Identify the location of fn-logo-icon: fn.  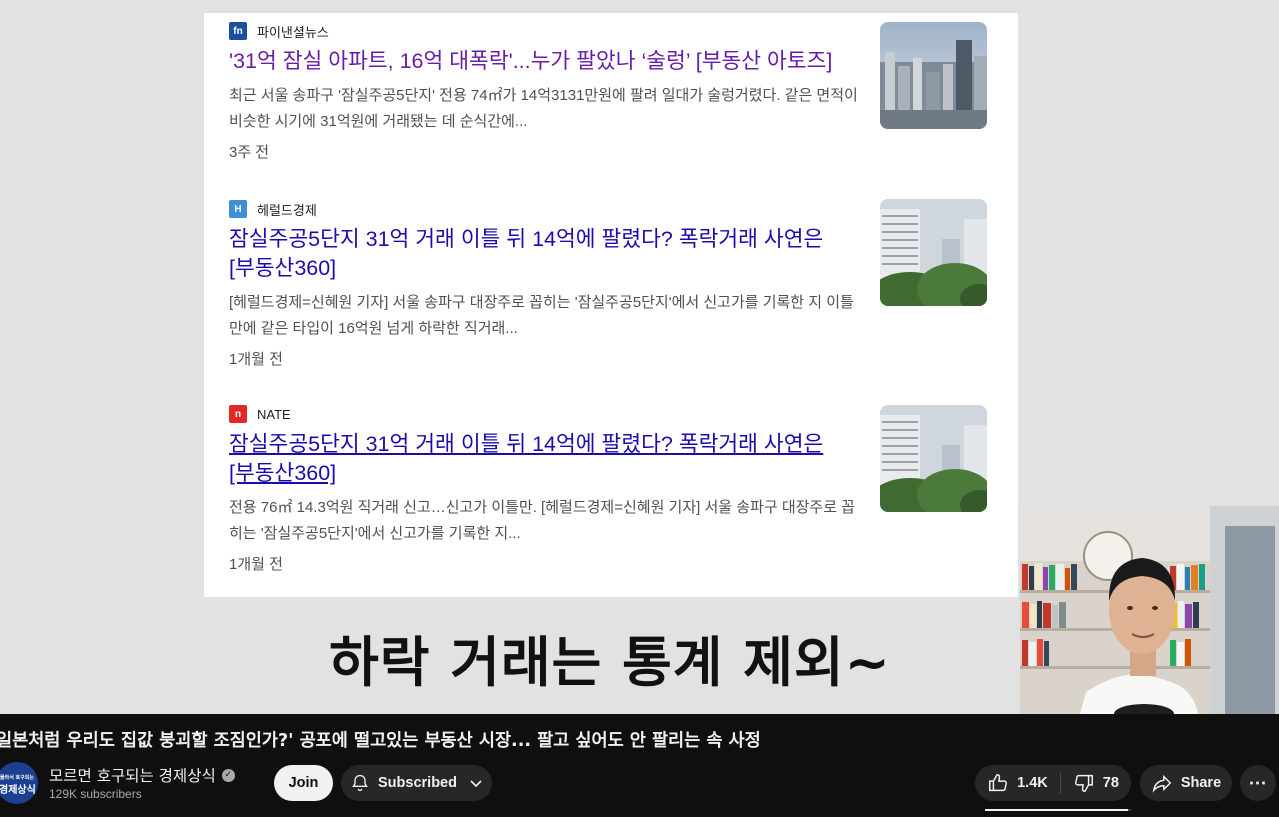
(238, 31).